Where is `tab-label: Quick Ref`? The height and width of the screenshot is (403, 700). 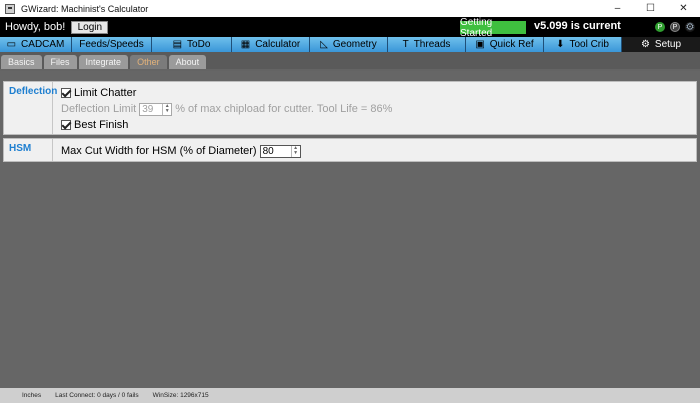
tab-label: Quick Ref is located at coordinates (511, 44).